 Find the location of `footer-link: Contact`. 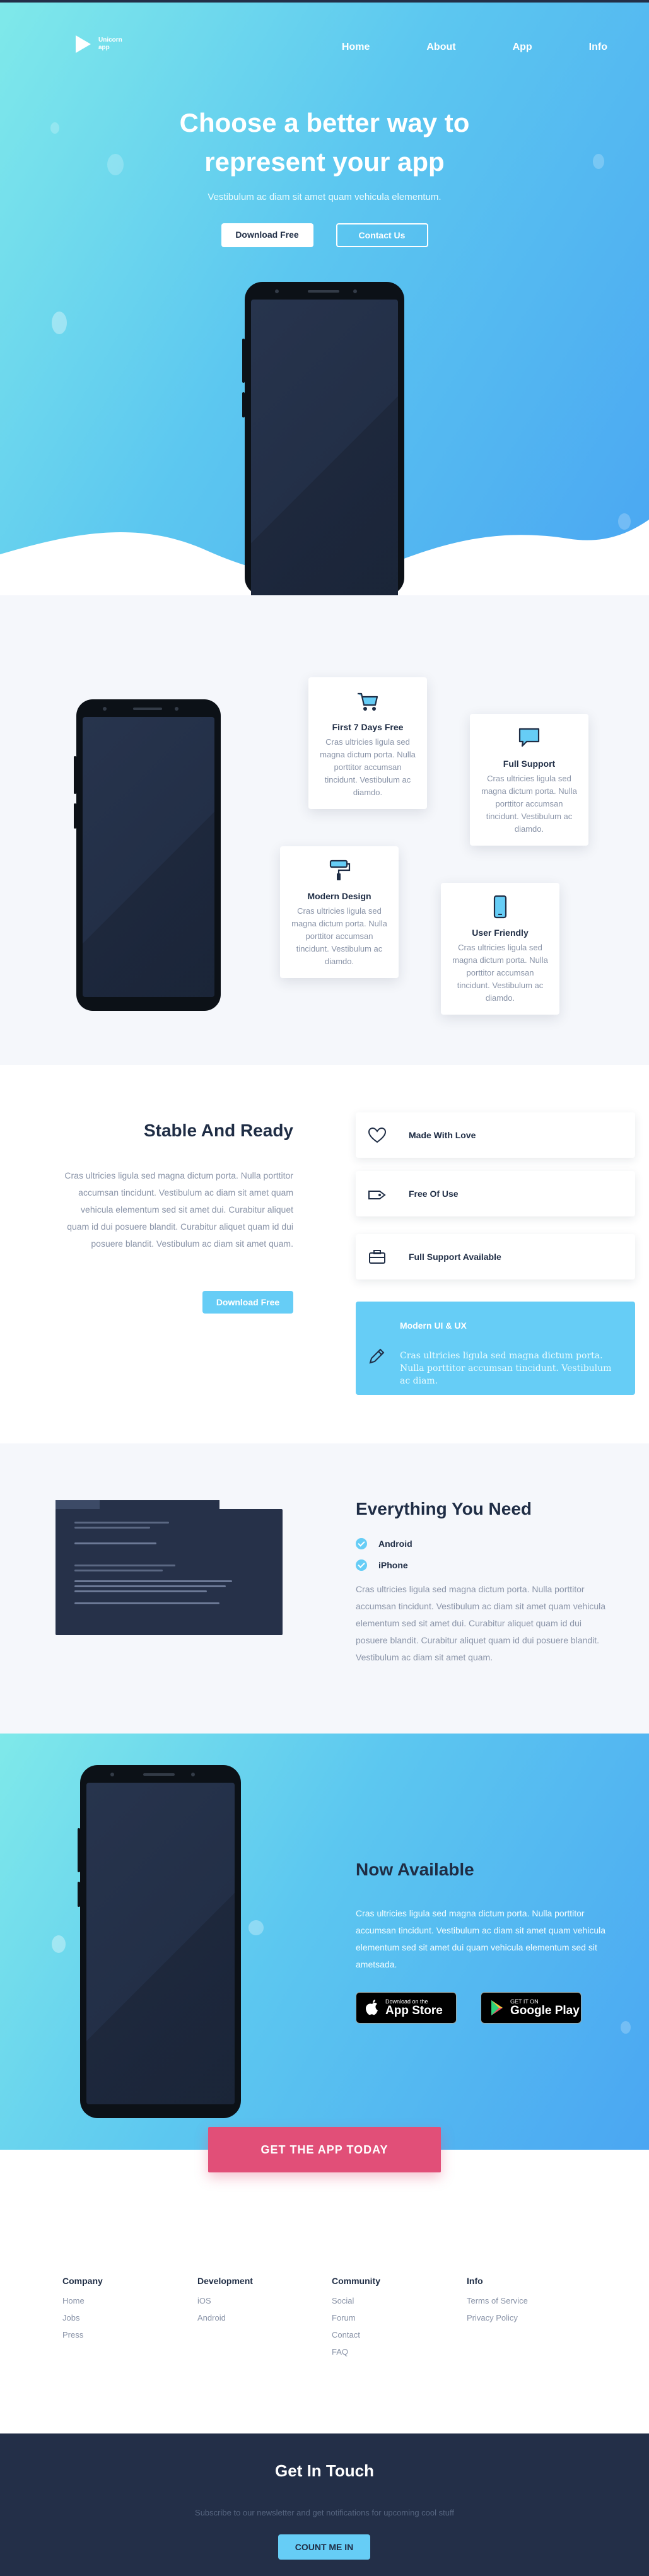

footer-link: Contact is located at coordinates (356, 2334).